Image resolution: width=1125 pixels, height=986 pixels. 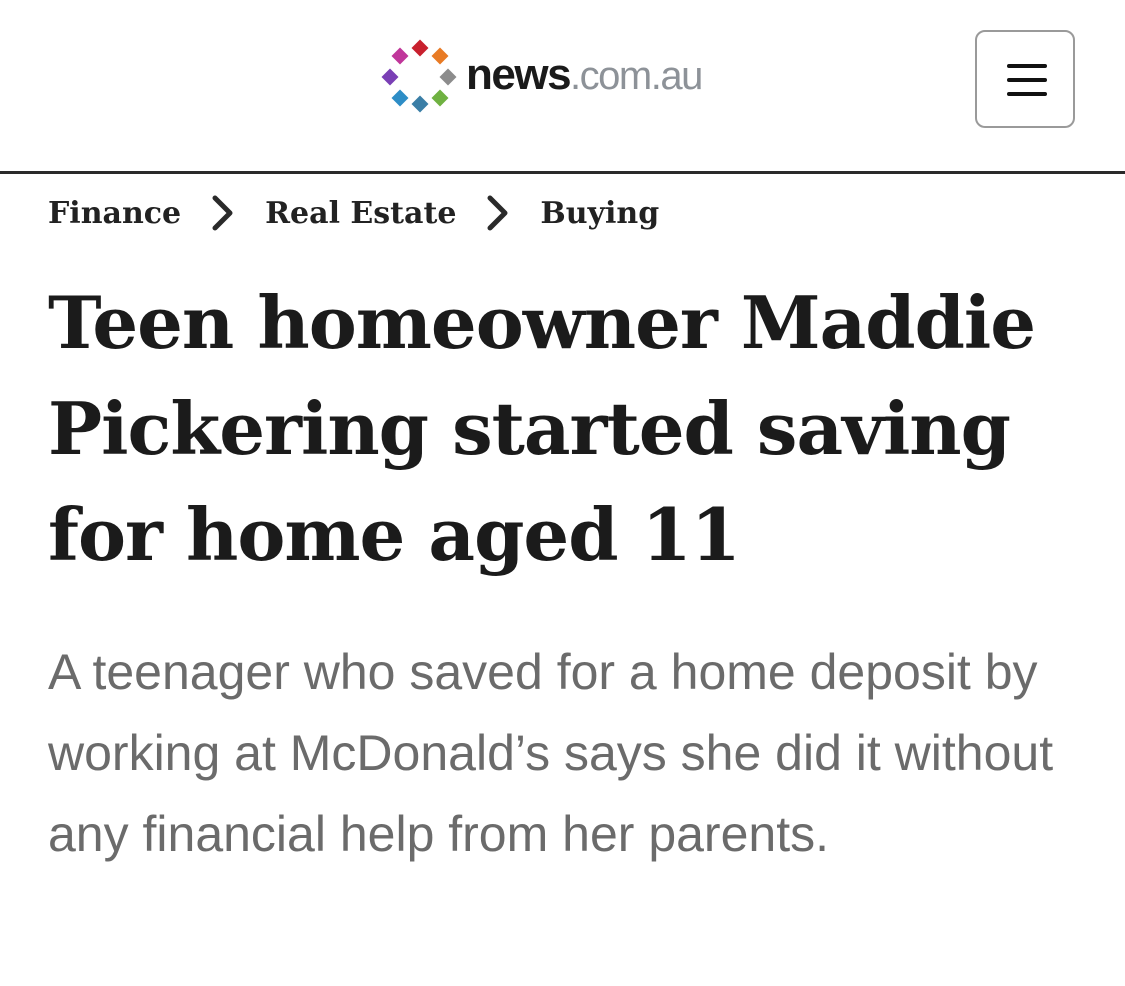 What do you see at coordinates (599, 213) in the screenshot?
I see `breadcrumb-item-buying: Buying` at bounding box center [599, 213].